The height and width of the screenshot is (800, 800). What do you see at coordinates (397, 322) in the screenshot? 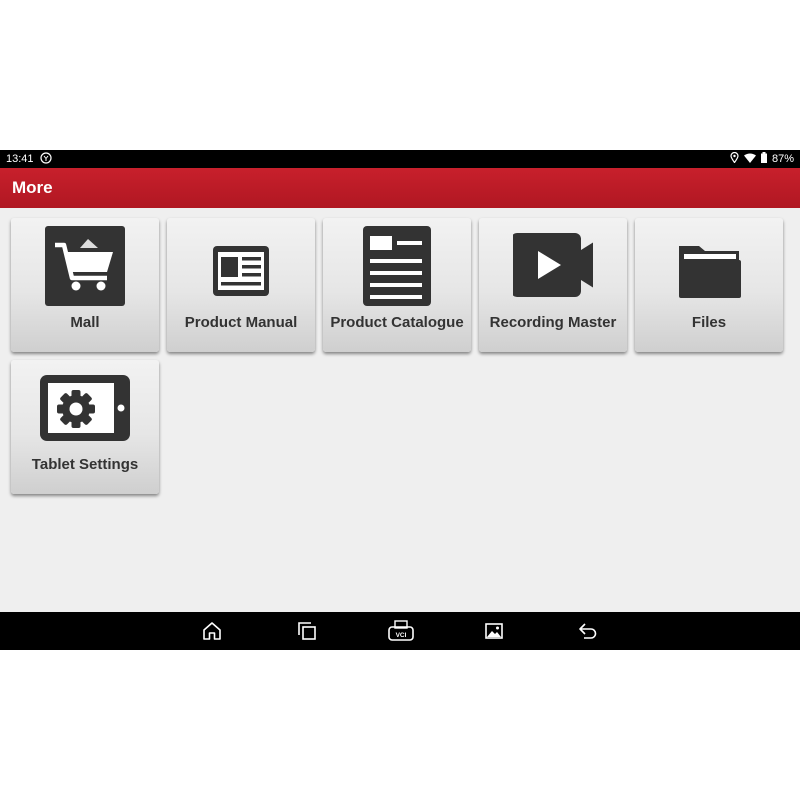
I see `tile-label: Product Catalogue` at bounding box center [397, 322].